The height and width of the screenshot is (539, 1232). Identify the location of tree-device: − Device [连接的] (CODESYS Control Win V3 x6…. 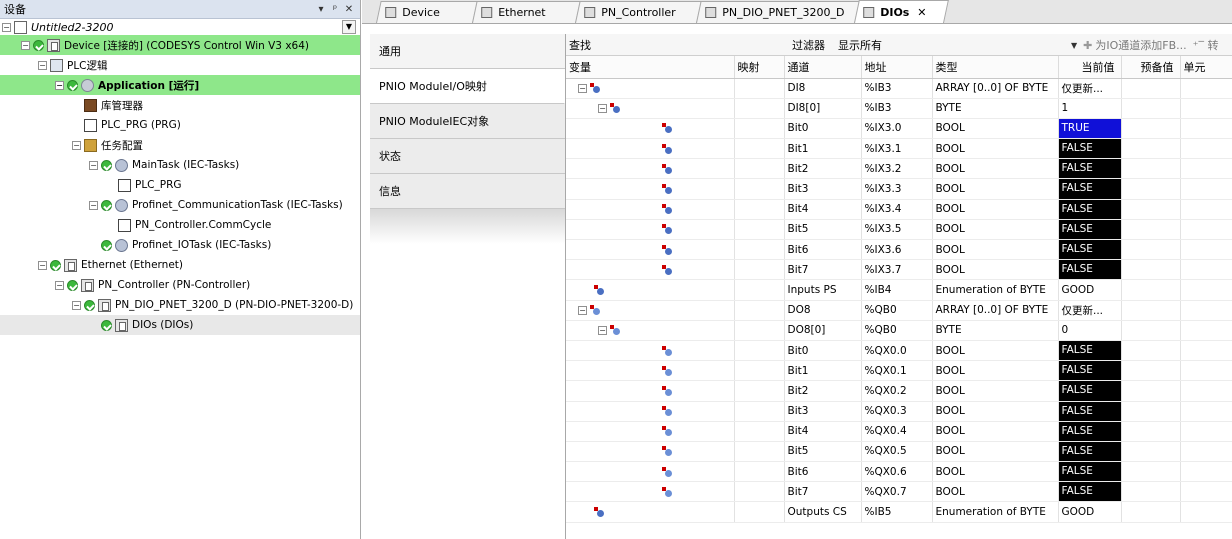
(180, 45).